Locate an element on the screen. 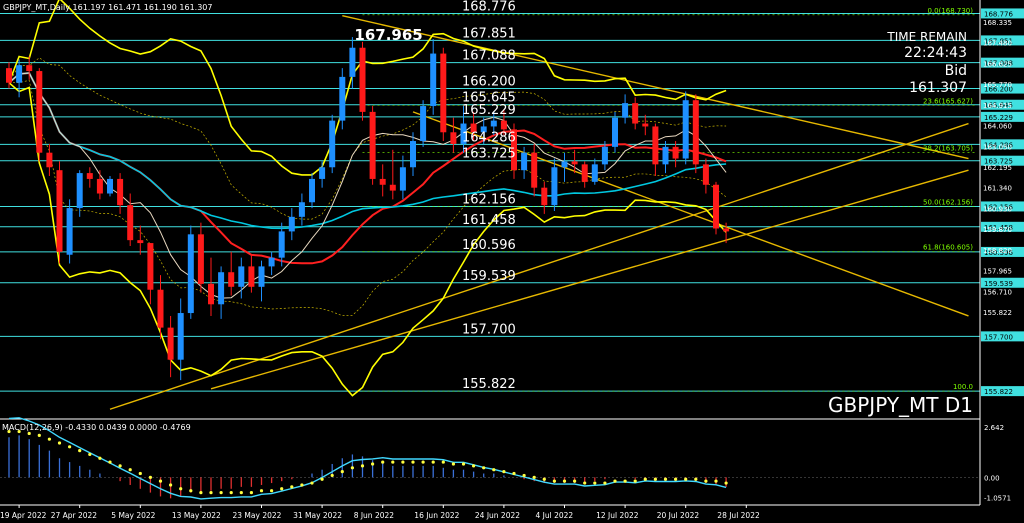  level-label: 159.539 is located at coordinates (489, 276).